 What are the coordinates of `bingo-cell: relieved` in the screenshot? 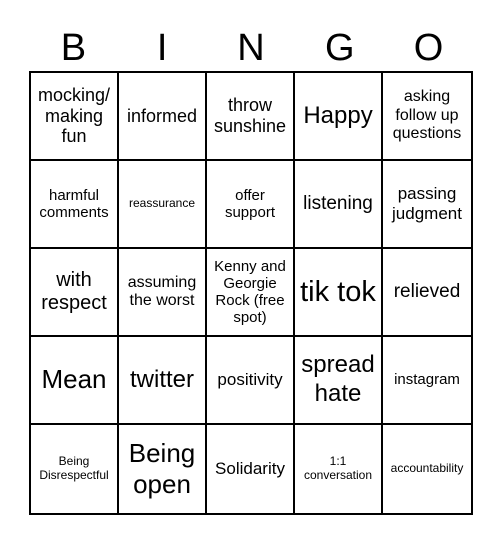 It's located at (427, 293).